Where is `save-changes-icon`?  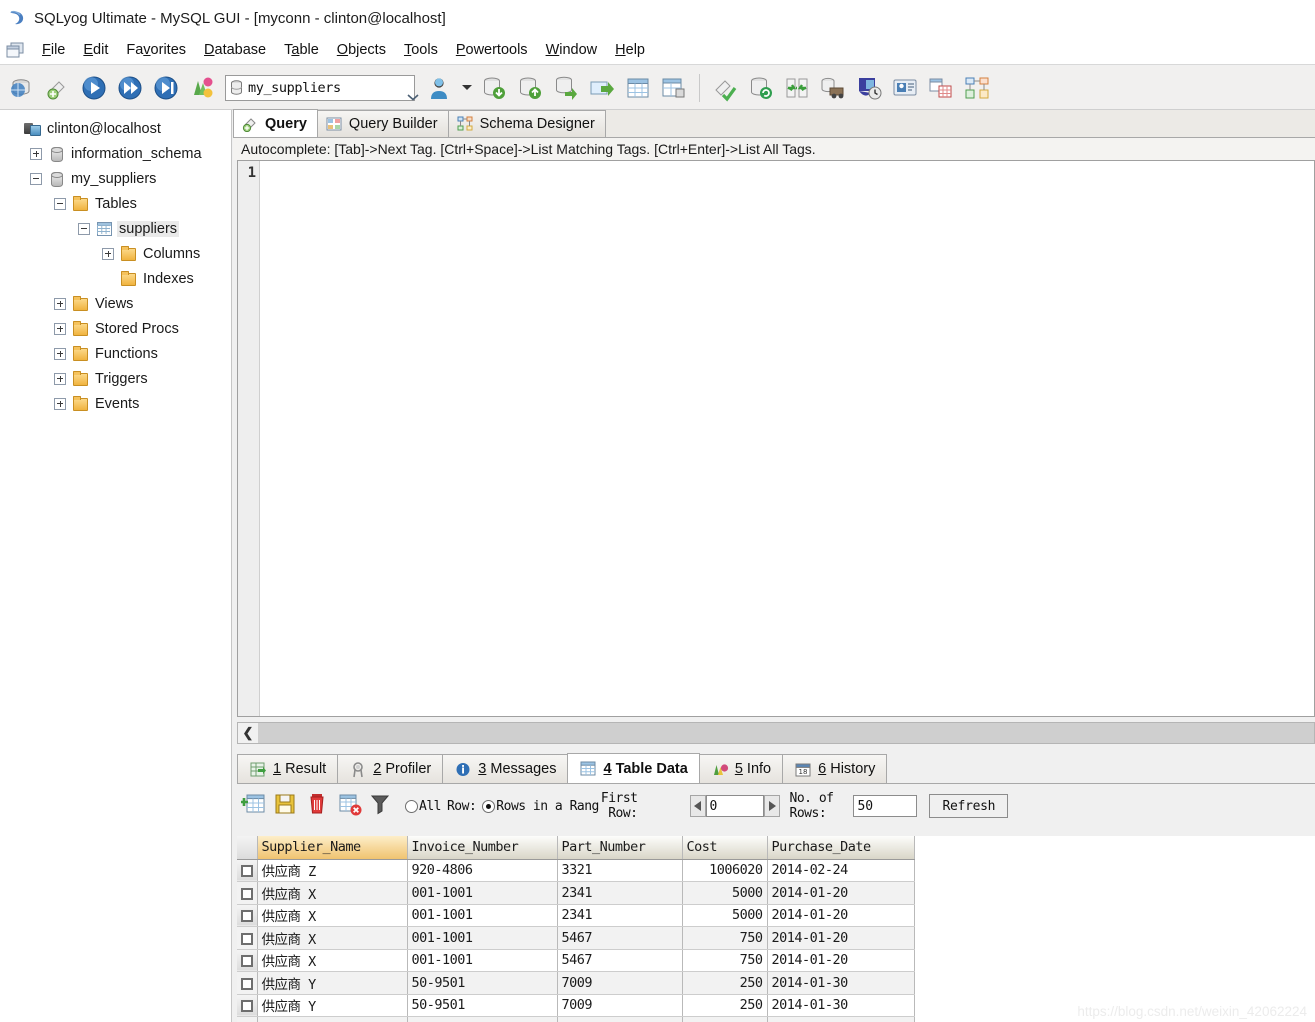 save-changes-icon is located at coordinates (287, 806).